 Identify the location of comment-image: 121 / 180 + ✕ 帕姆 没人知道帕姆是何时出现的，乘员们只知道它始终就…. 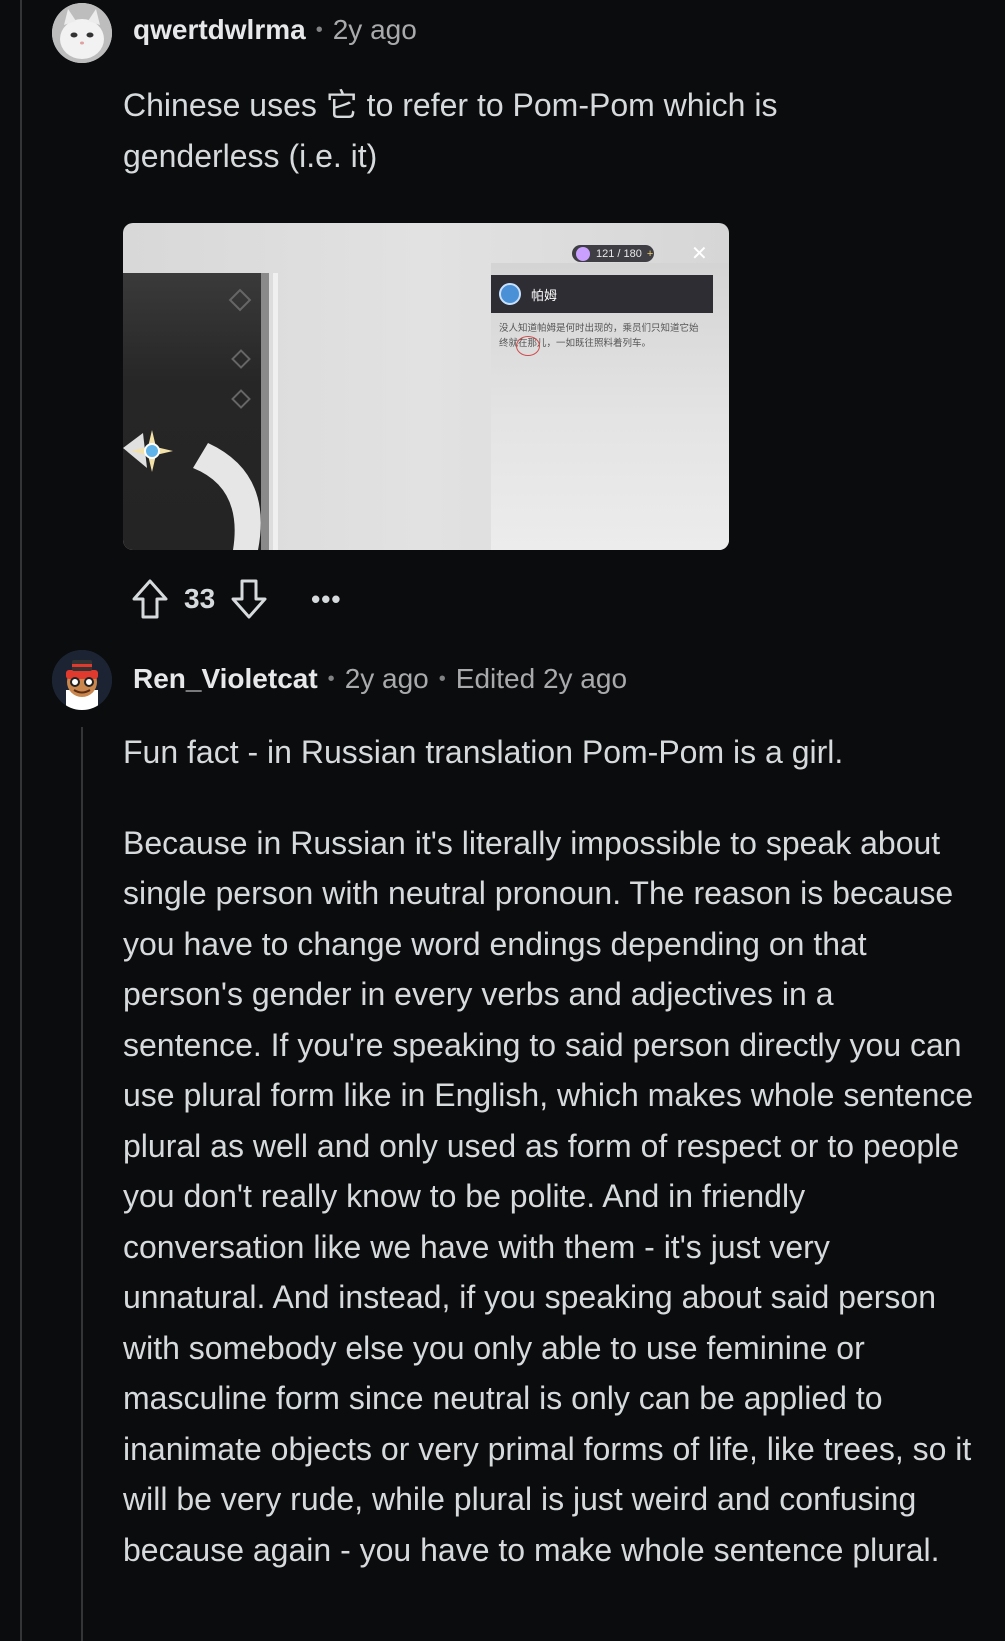
(426, 386).